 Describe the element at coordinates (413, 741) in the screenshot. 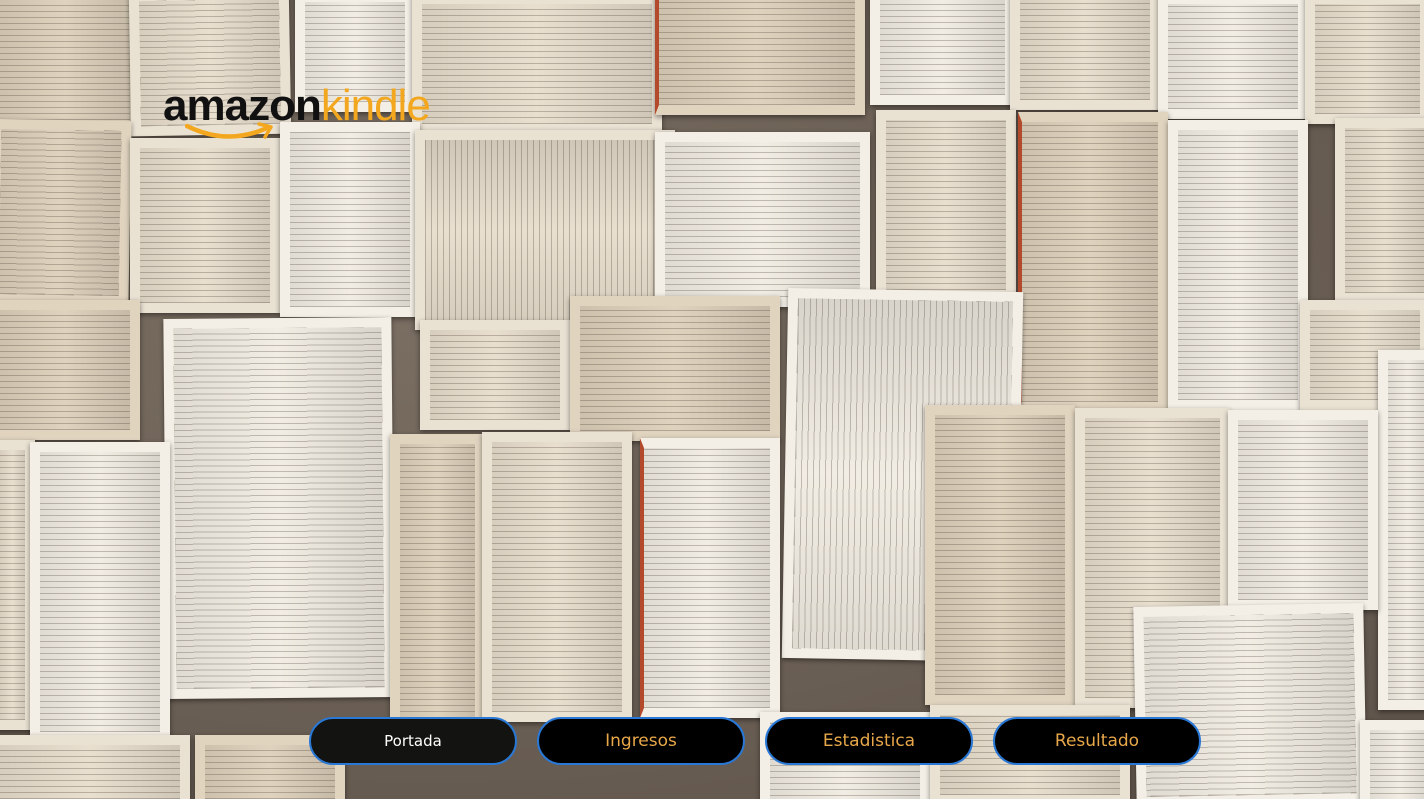

I see `nav-button-portada: Portada` at that location.